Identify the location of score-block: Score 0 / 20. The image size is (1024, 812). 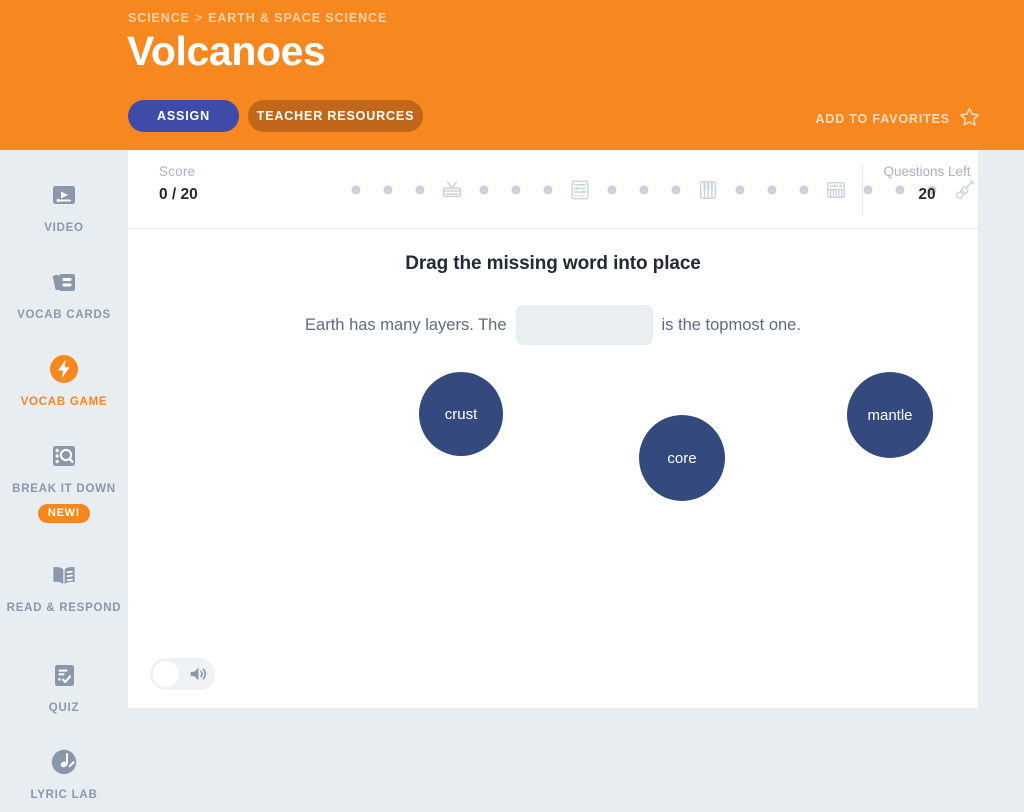
(178, 184).